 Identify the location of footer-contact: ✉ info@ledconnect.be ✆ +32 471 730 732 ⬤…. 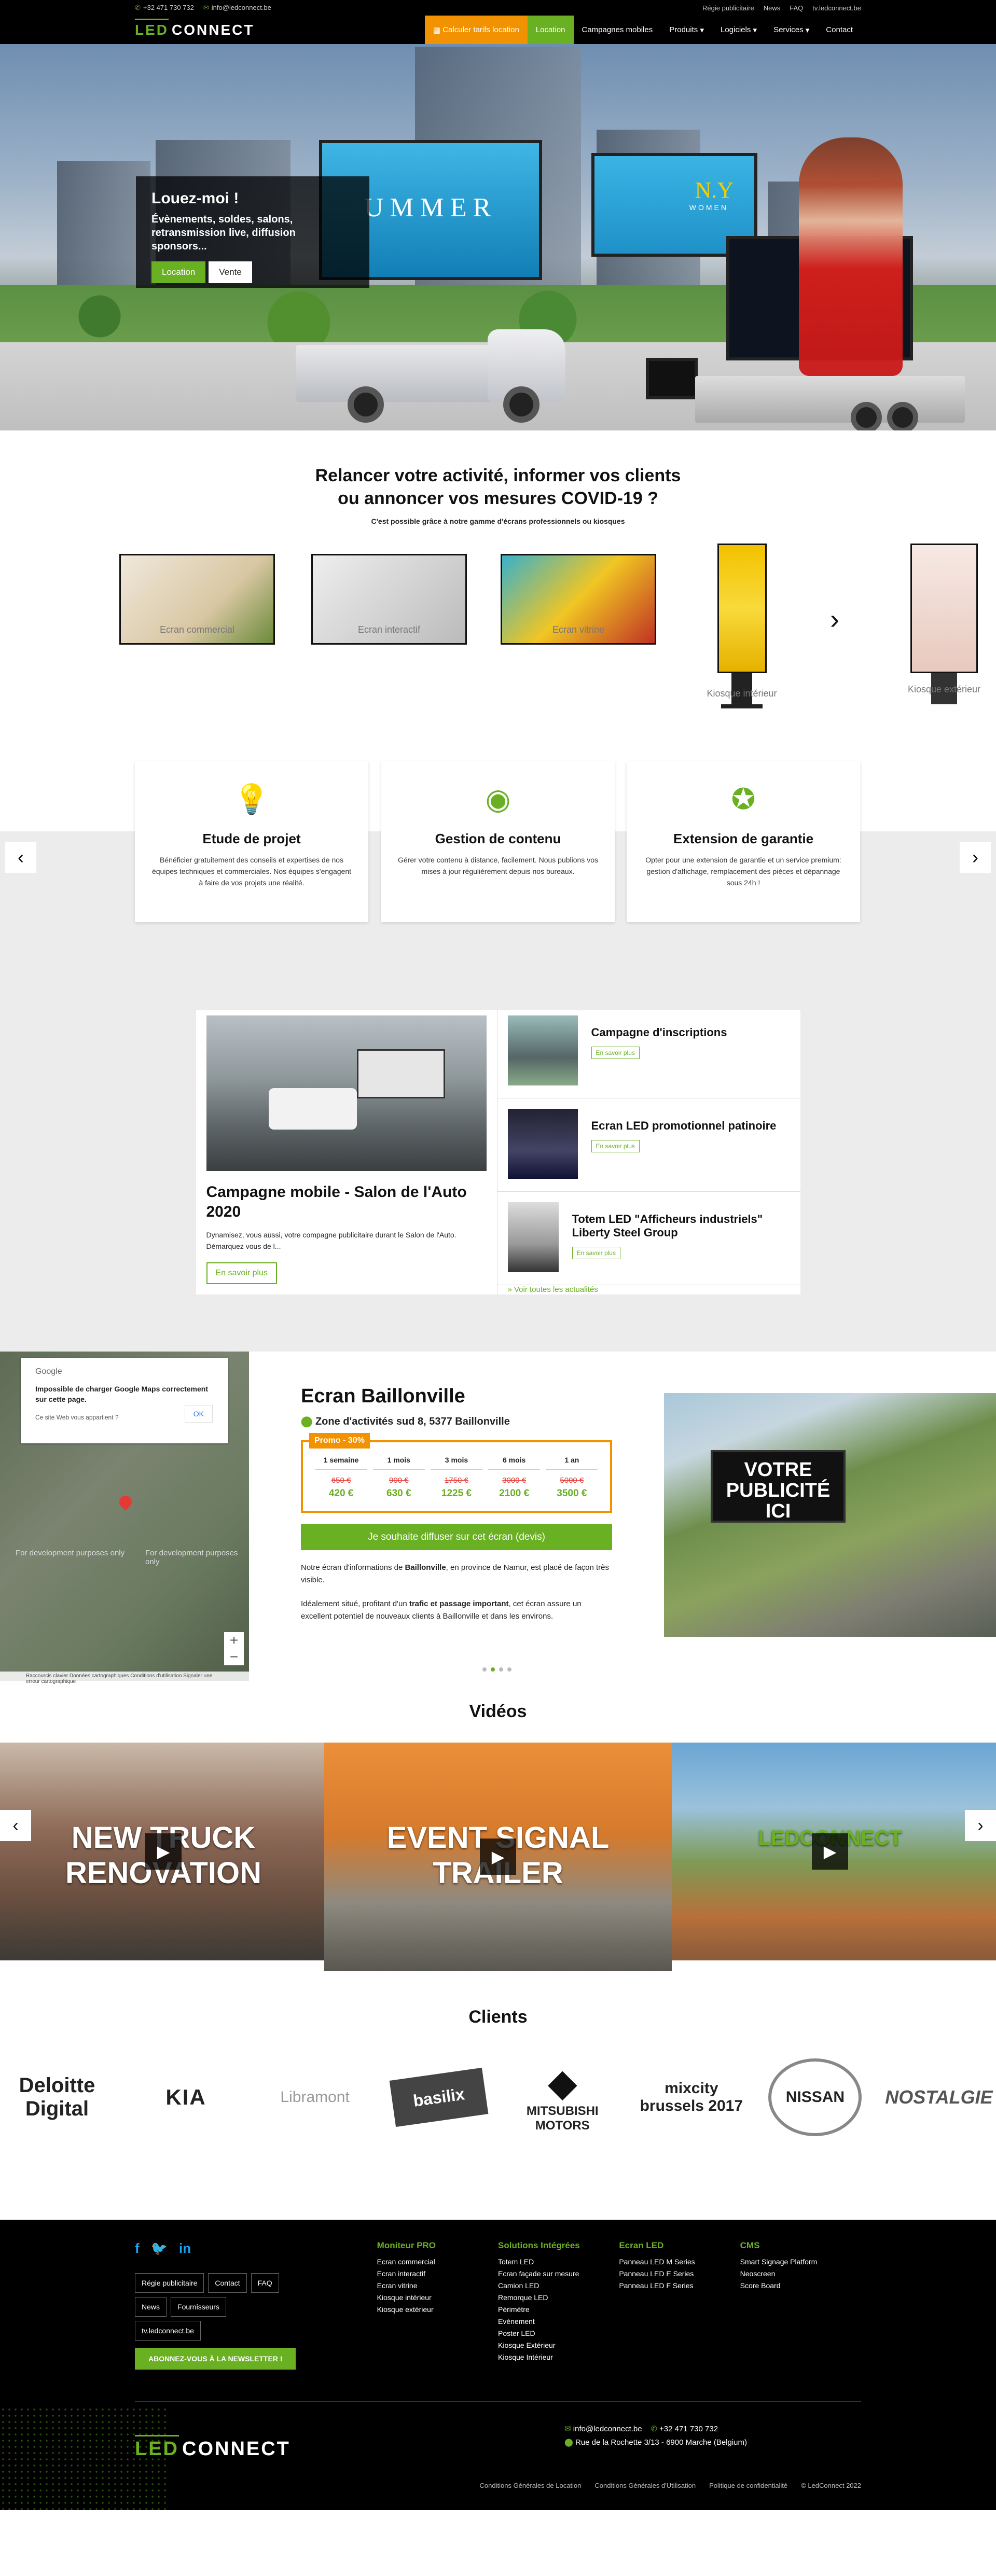
(656, 2436).